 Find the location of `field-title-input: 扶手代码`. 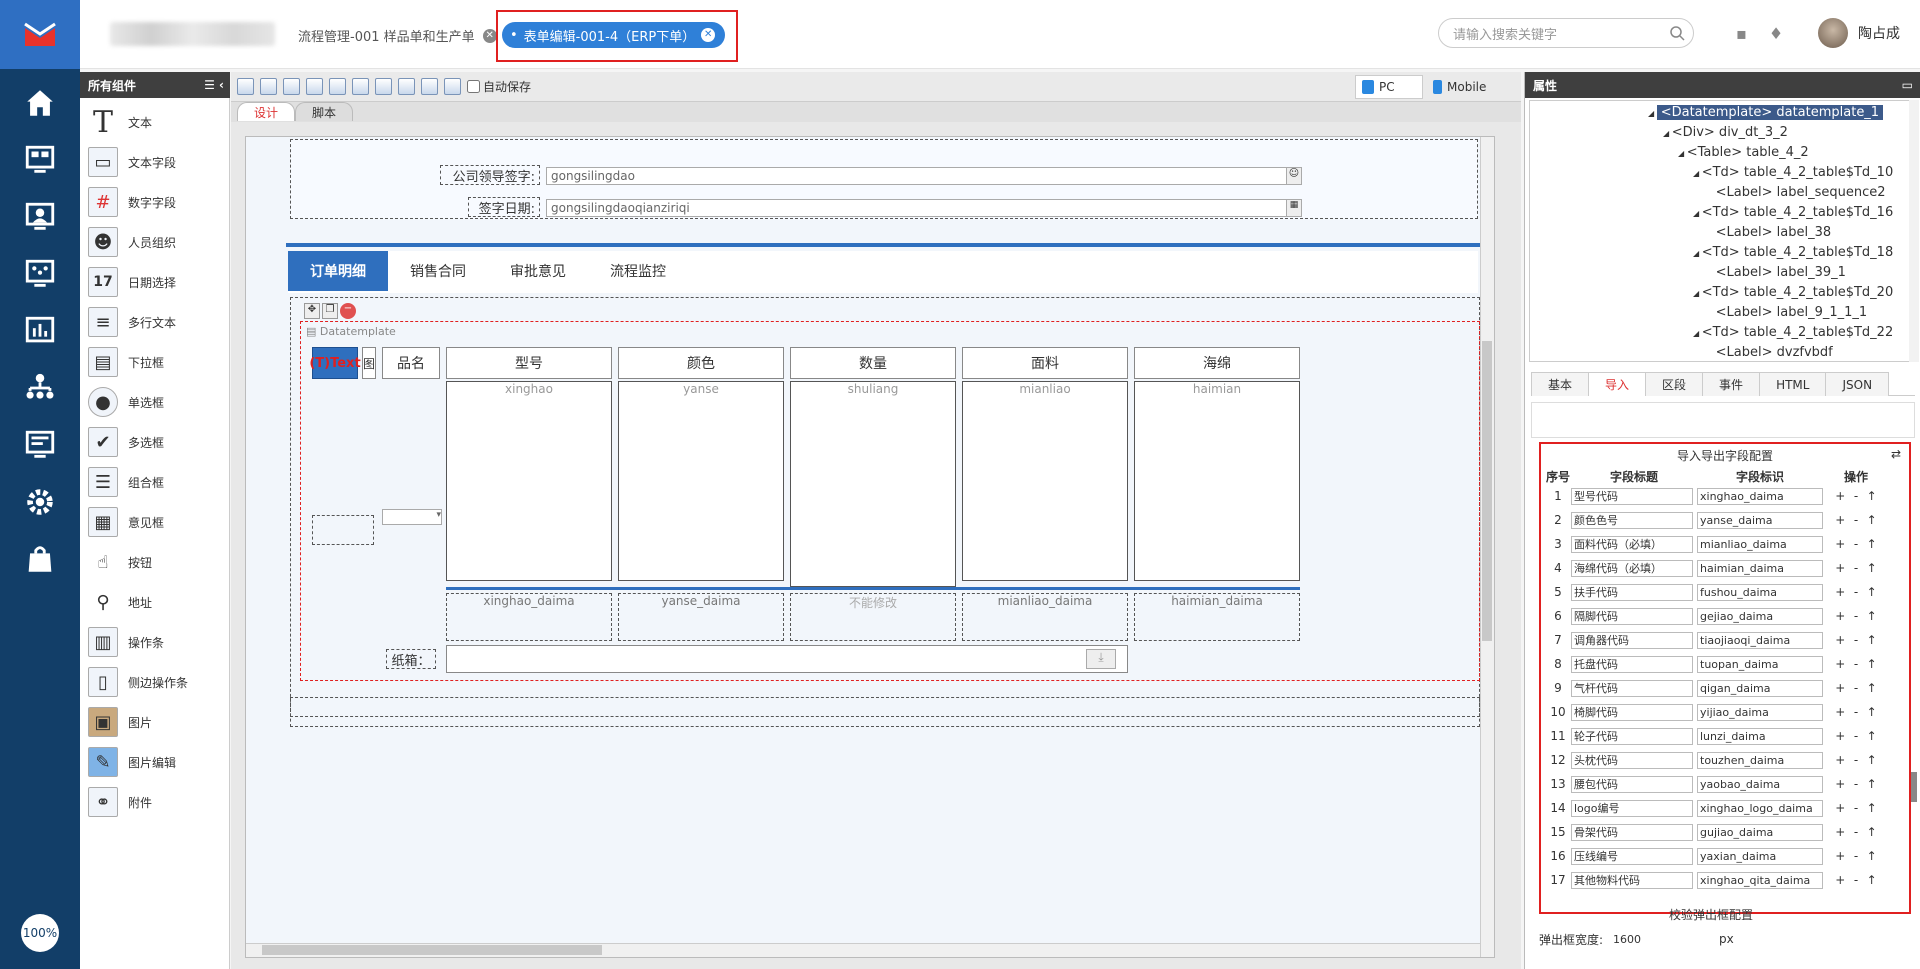

field-title-input: 扶手代码 is located at coordinates (1632, 592).